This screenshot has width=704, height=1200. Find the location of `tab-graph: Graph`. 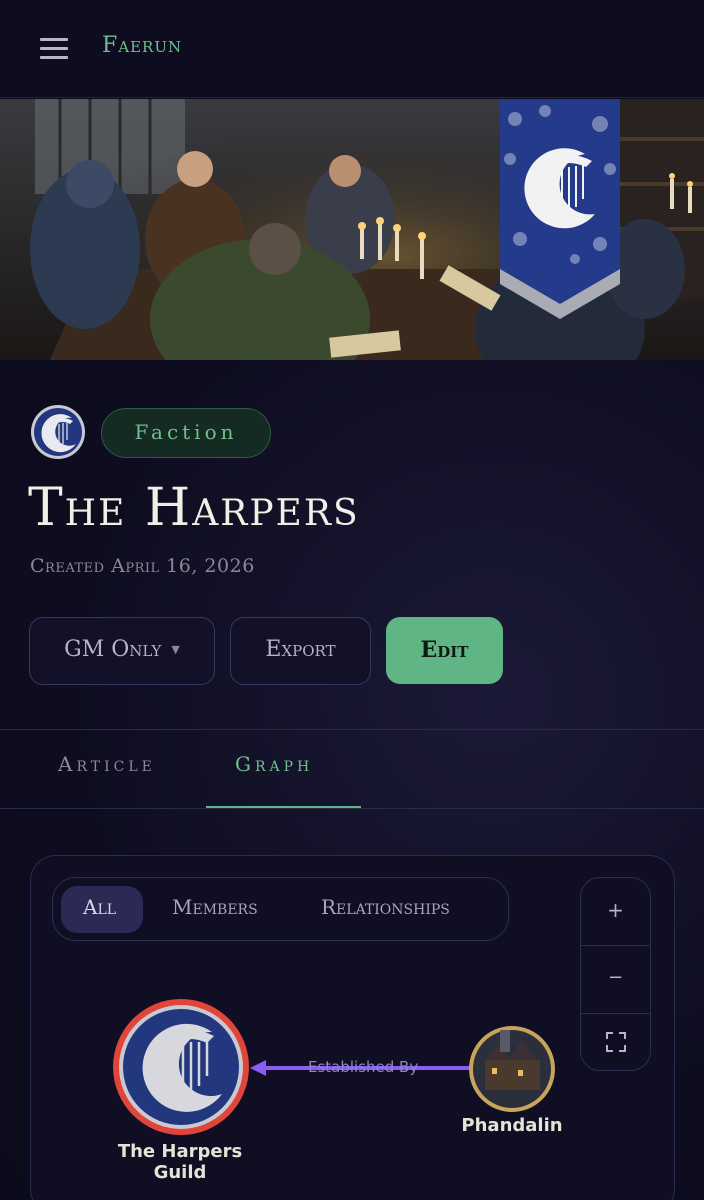

tab-graph: Graph is located at coordinates (274, 764).